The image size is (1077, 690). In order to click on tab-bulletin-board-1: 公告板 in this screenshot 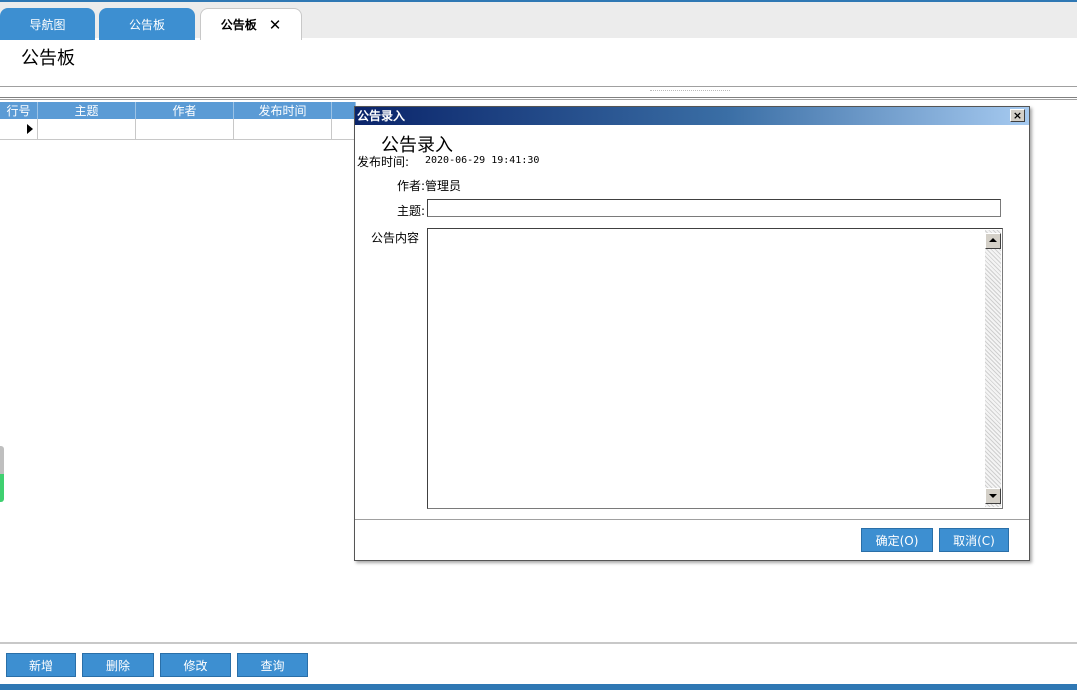, I will do `click(147, 24)`.